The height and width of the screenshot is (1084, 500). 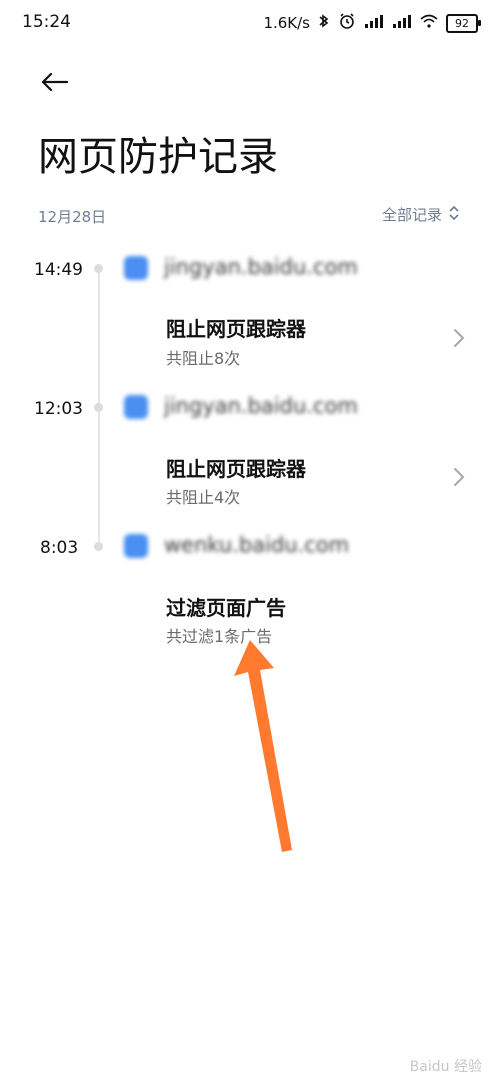 I want to click on page-title: 网页防护记录, so click(x=158, y=157).